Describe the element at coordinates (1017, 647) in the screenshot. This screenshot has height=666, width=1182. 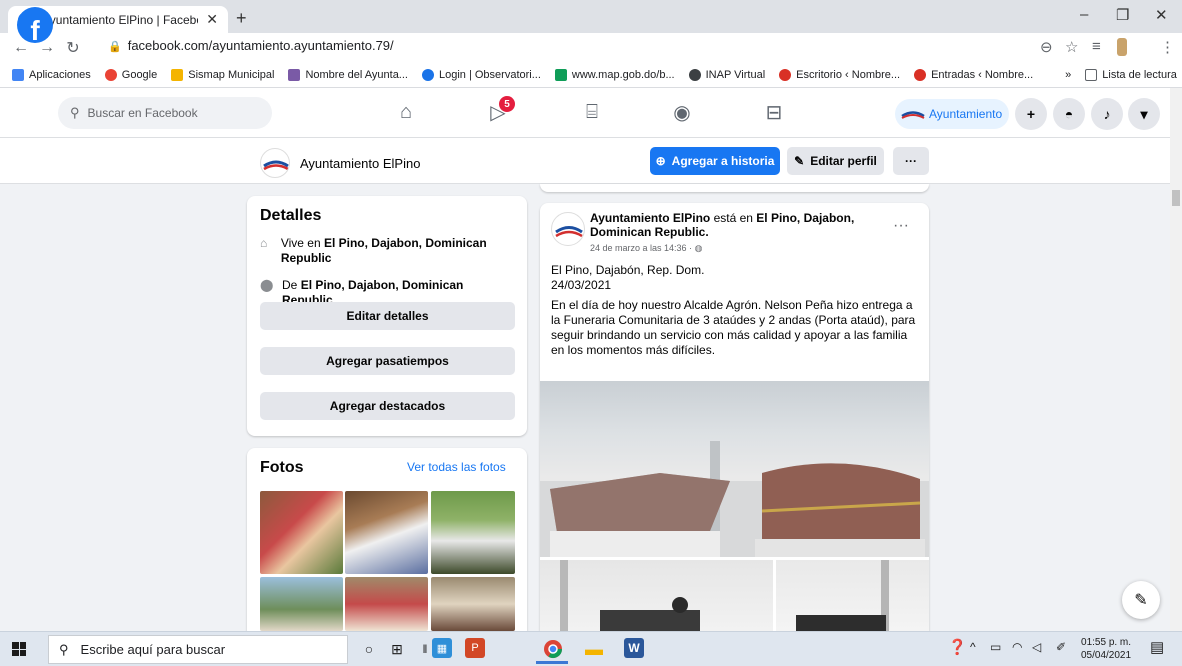
I see `wifi-icon: ◠` at that location.